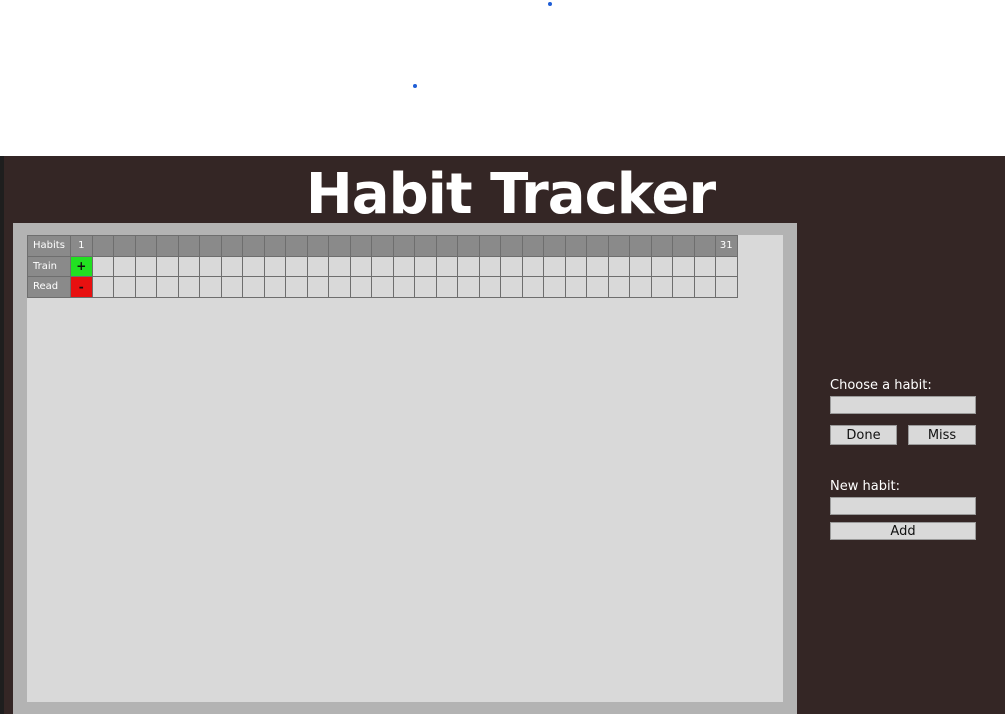  Describe the element at coordinates (942, 435) in the screenshot. I see `miss-button: Miss` at that location.